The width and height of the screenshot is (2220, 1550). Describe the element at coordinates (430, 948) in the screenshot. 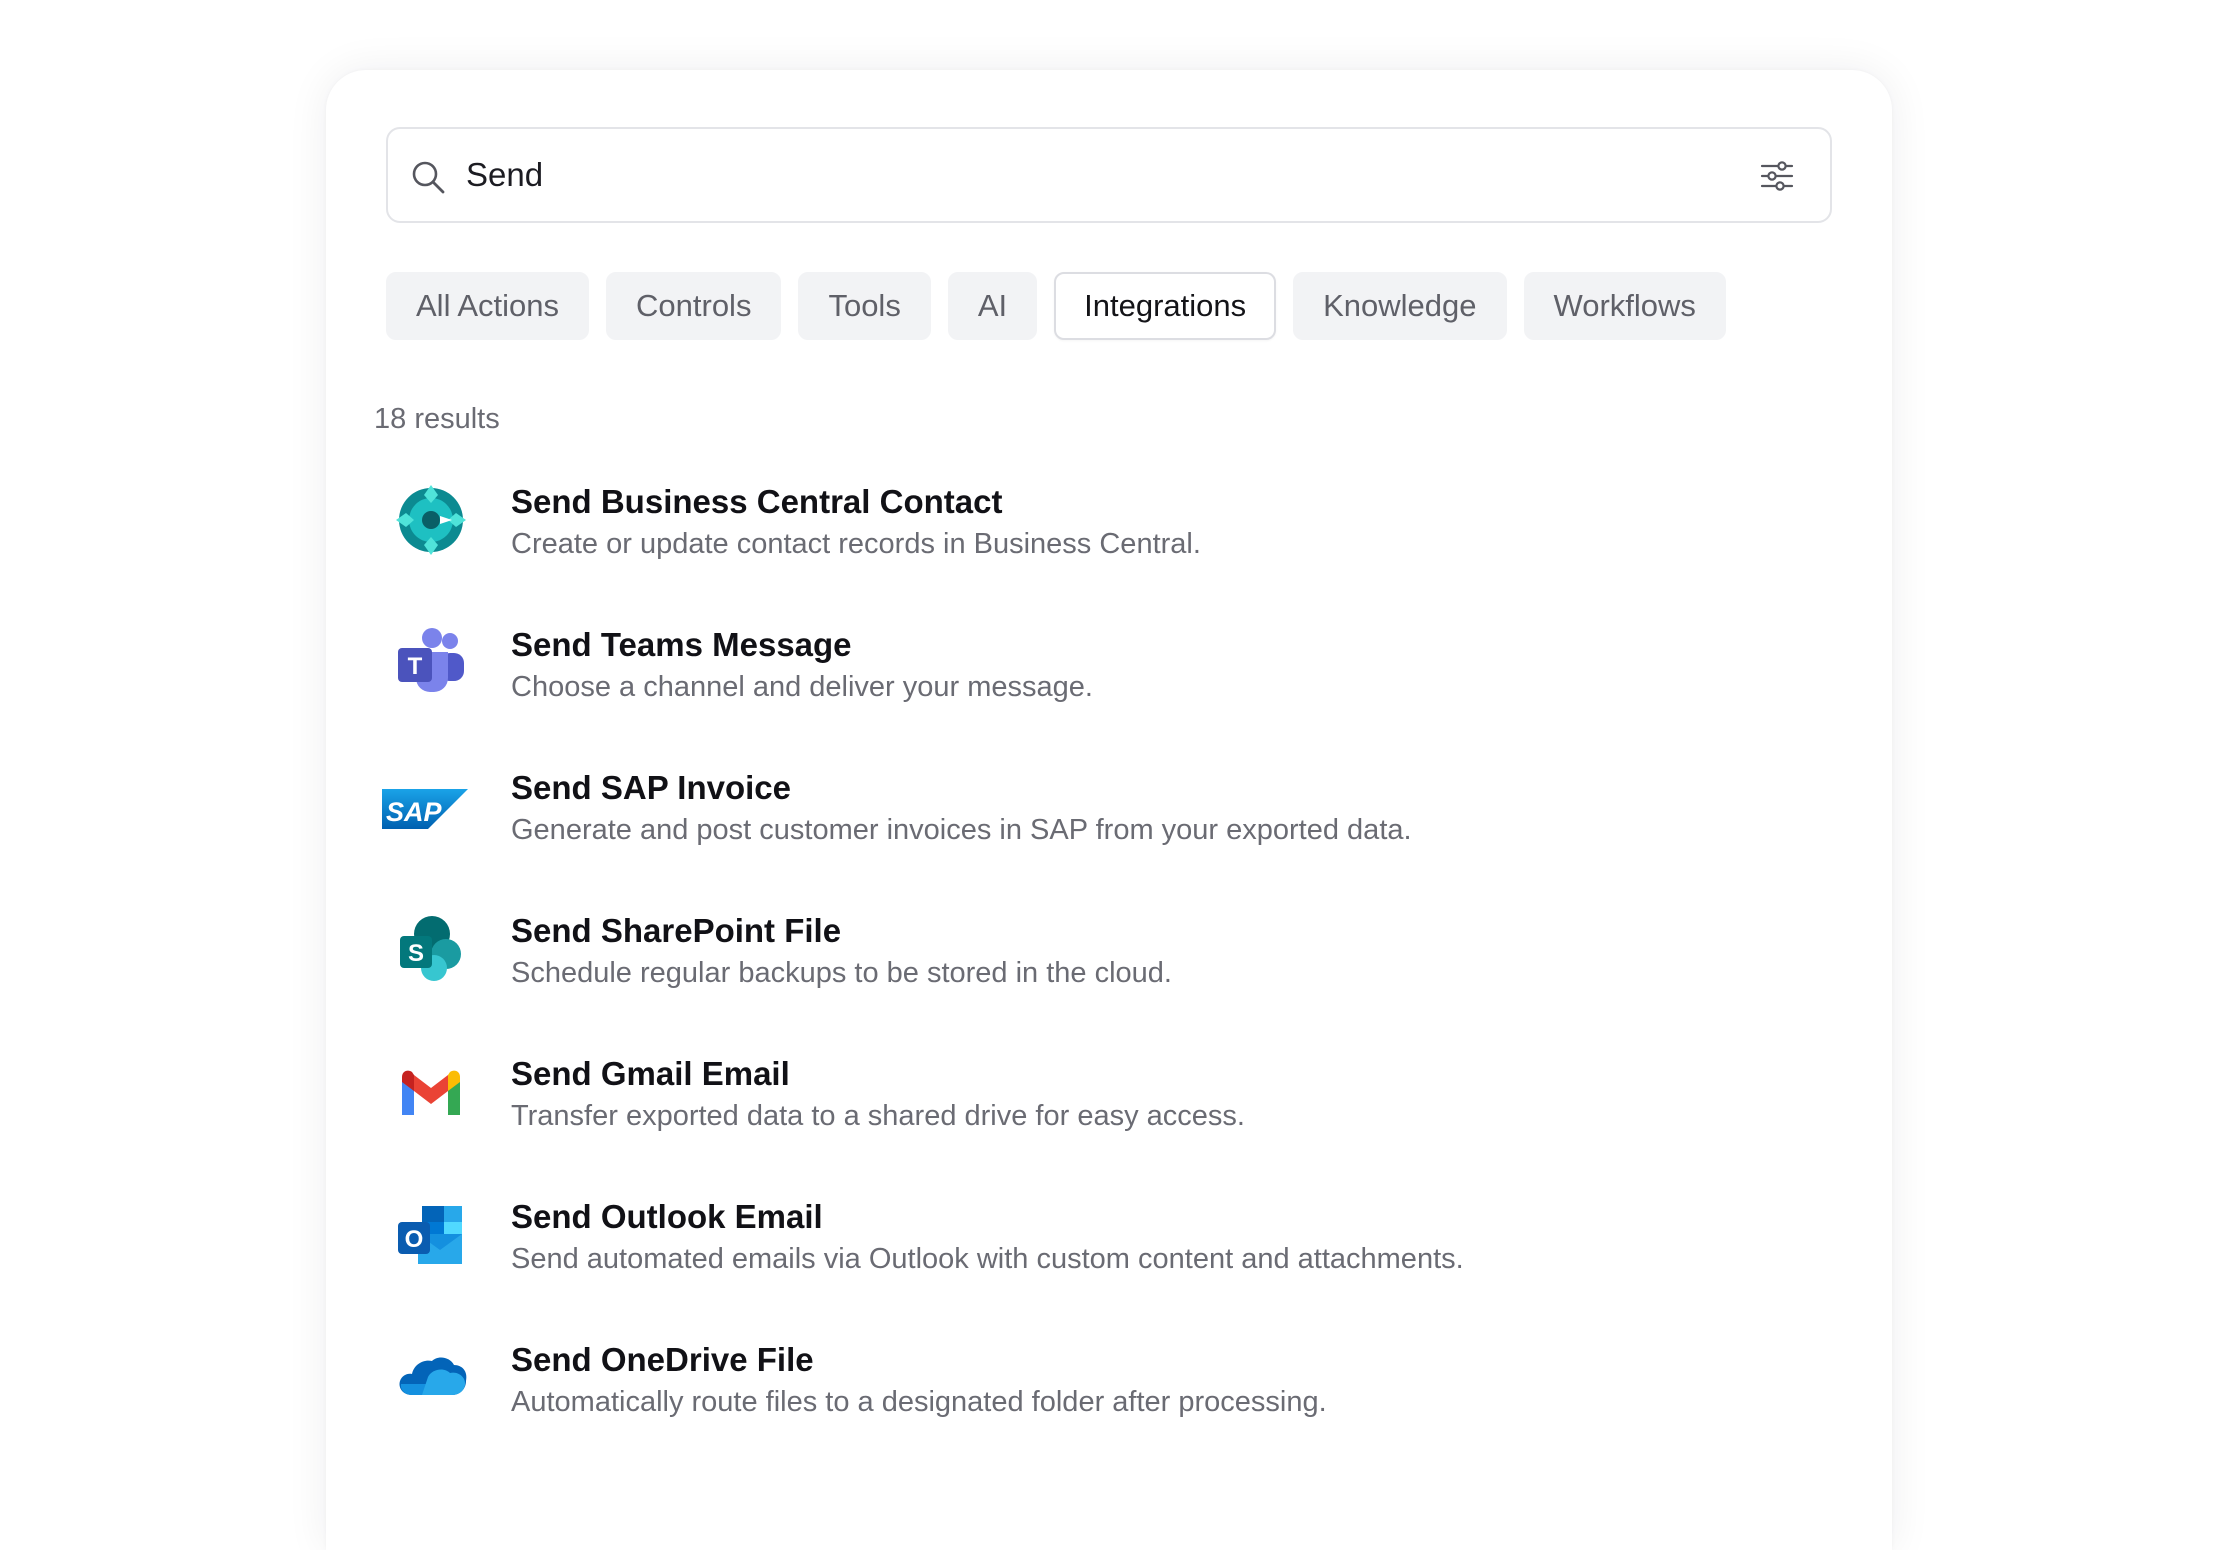

I see `sharepoint-icon: S` at that location.